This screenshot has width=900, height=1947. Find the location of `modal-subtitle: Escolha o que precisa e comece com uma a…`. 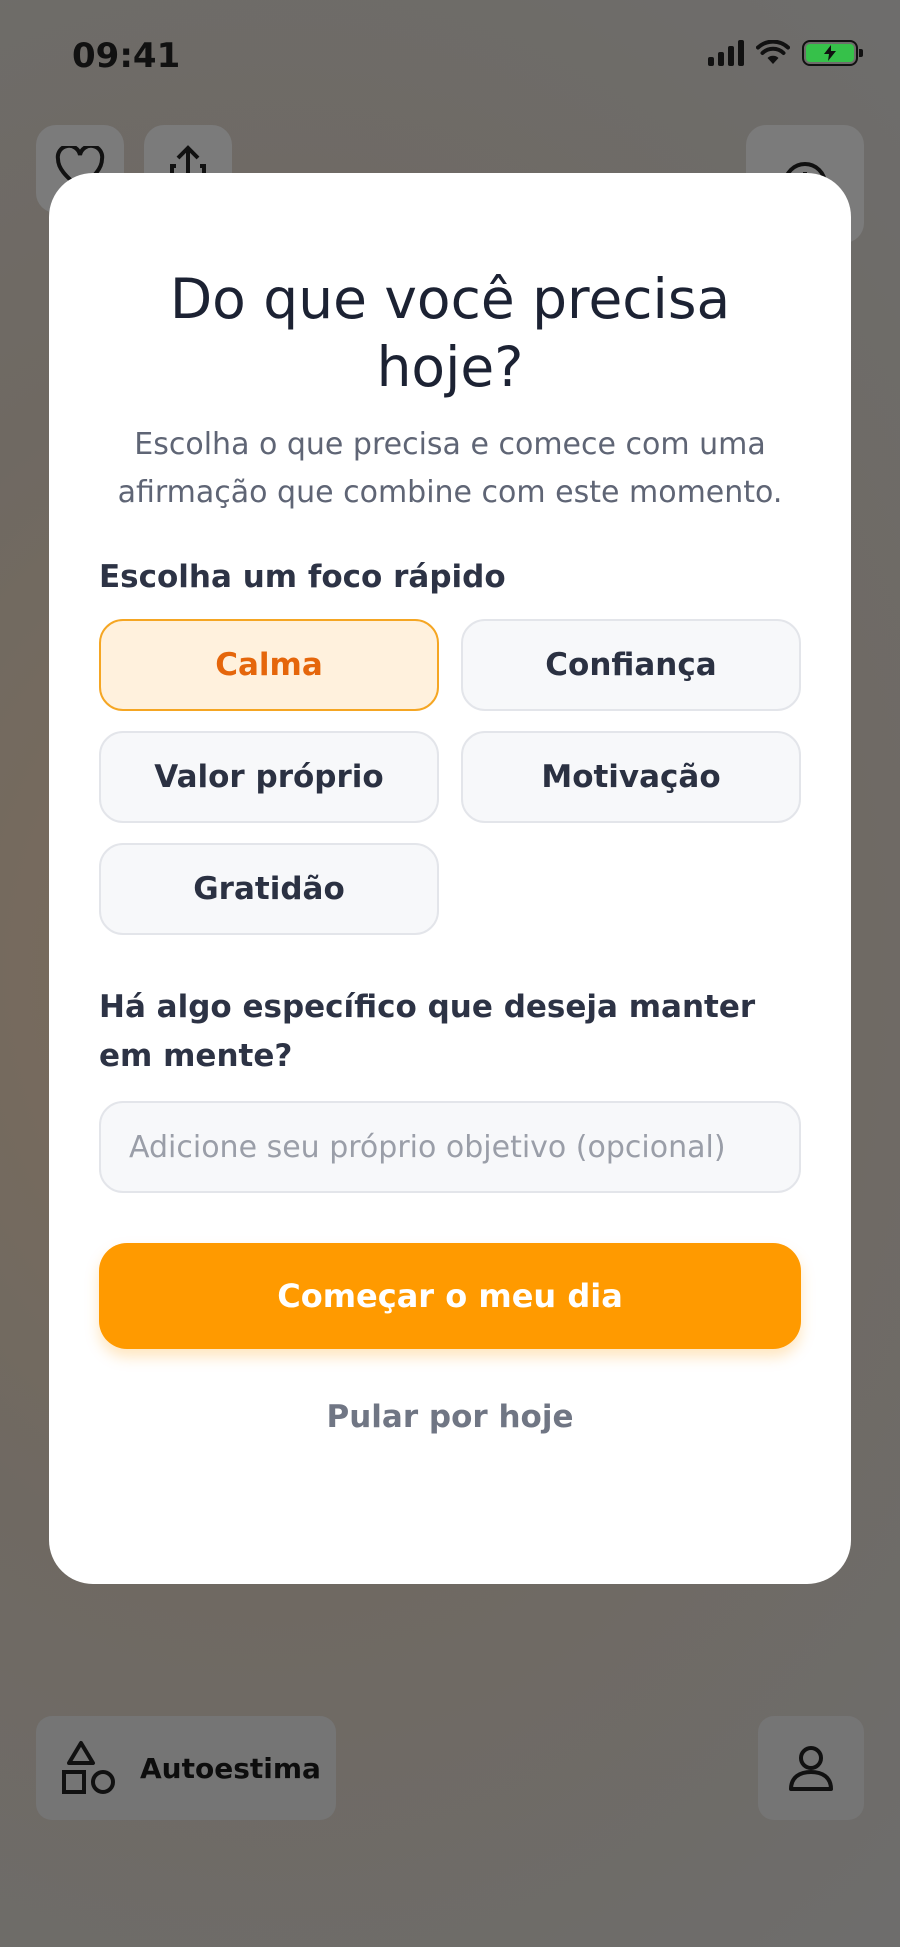

modal-subtitle: Escolha o que precisa e comece com uma a… is located at coordinates (450, 468).